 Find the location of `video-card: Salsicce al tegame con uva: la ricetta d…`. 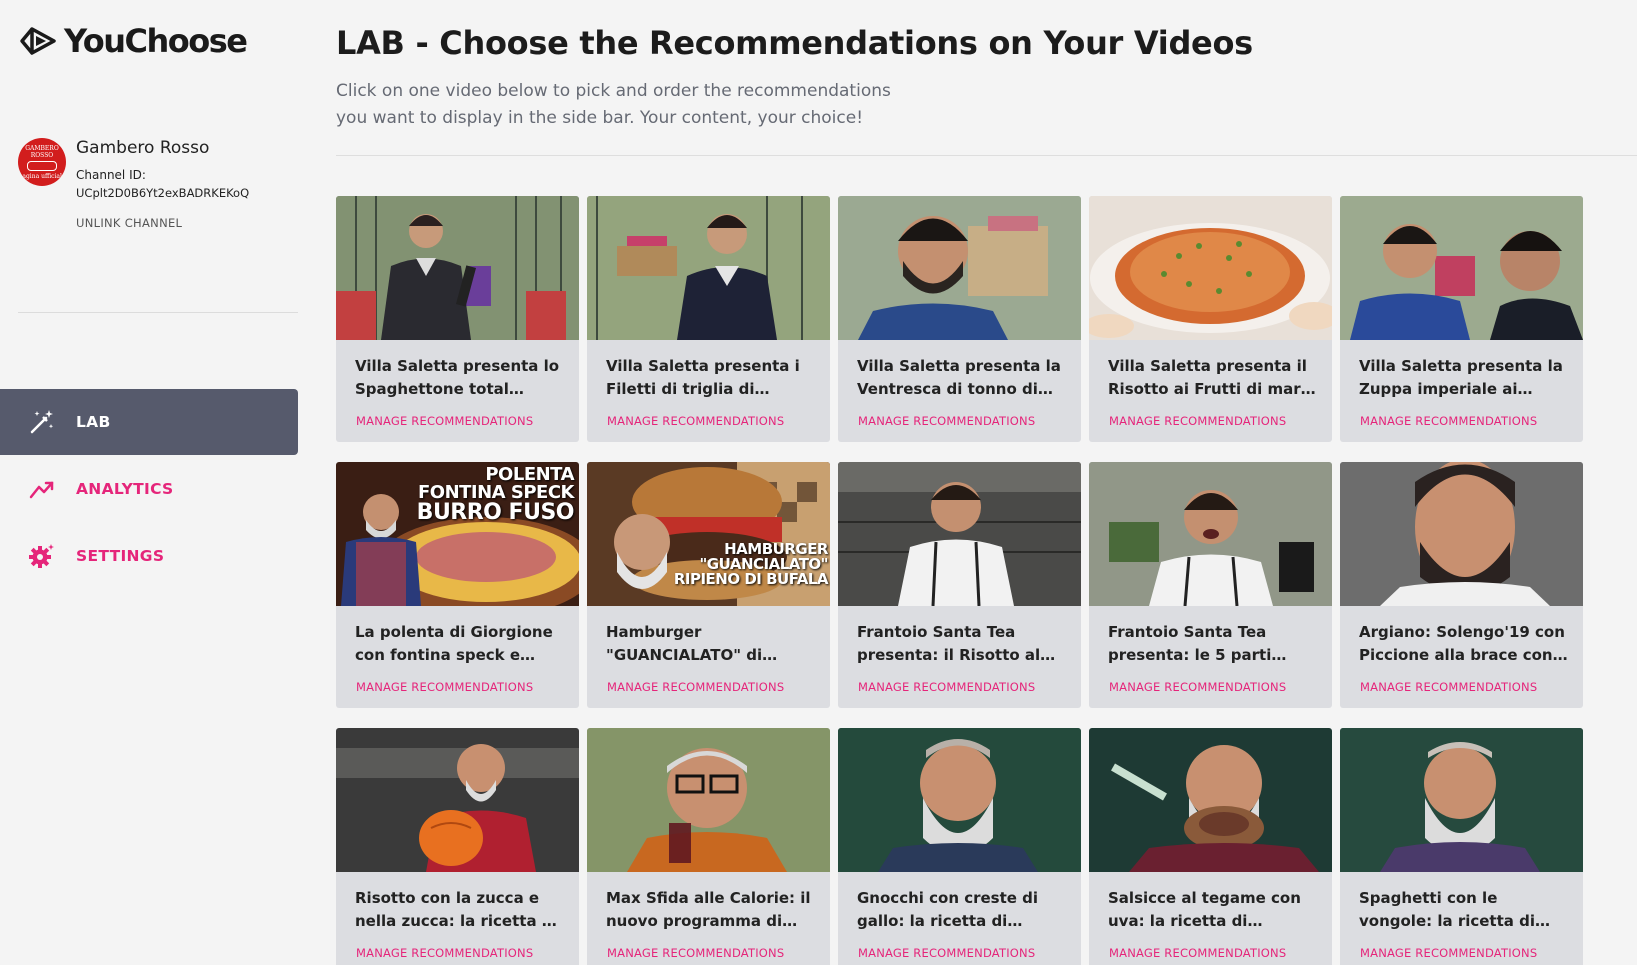

video-card: Salsicce al tegame con uva: la ricetta d… is located at coordinates (1210, 846).